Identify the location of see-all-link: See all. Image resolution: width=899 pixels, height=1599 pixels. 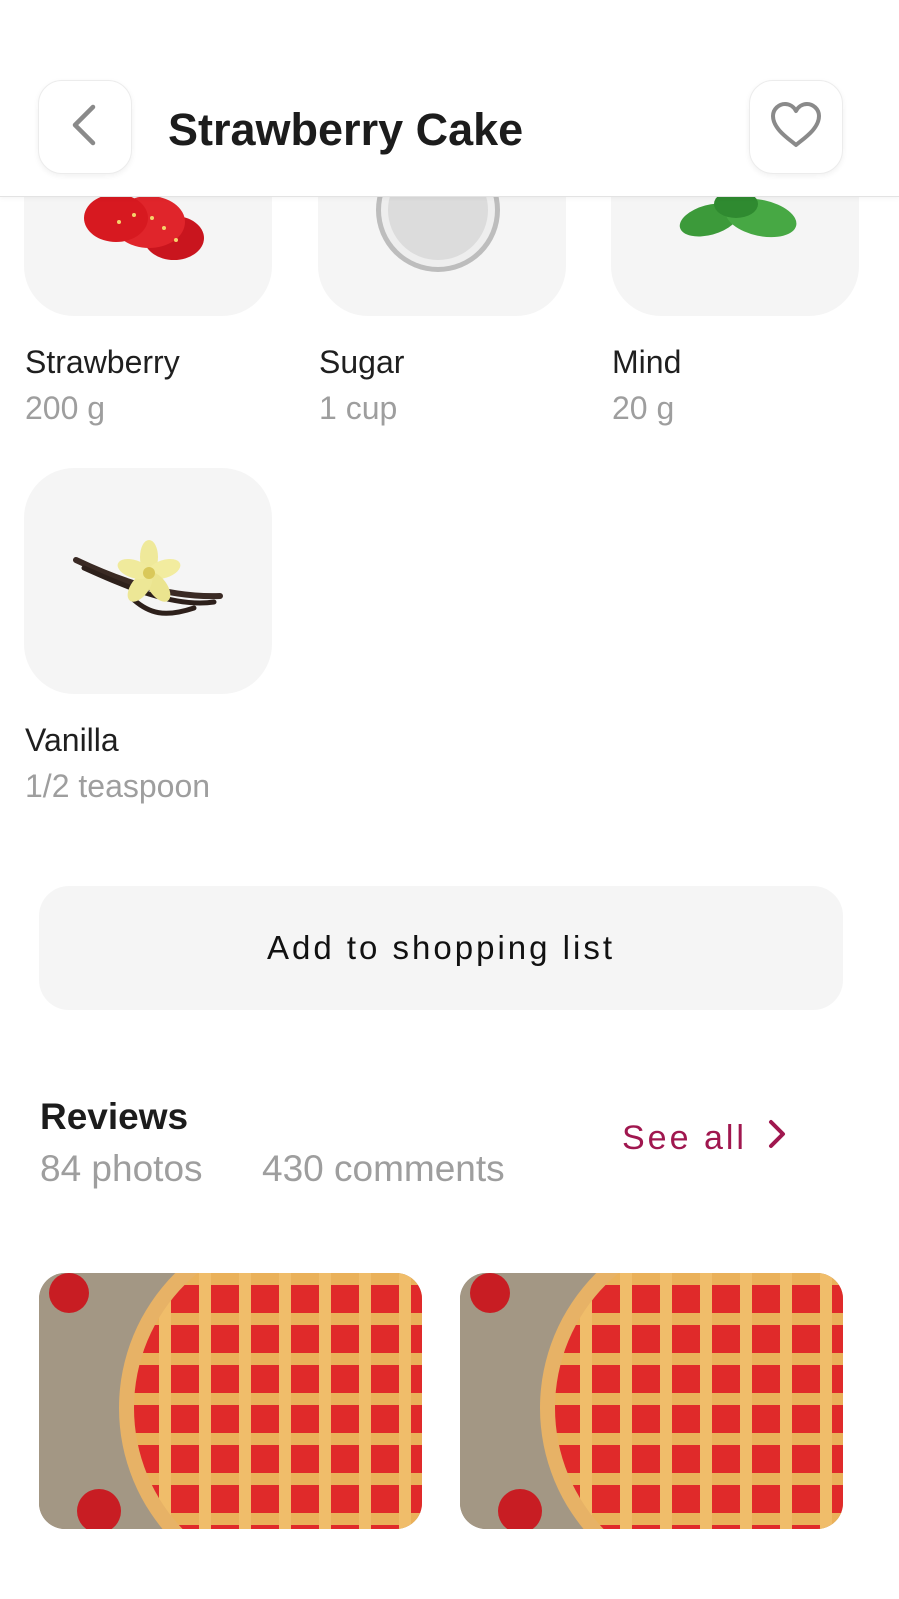
(704, 1138).